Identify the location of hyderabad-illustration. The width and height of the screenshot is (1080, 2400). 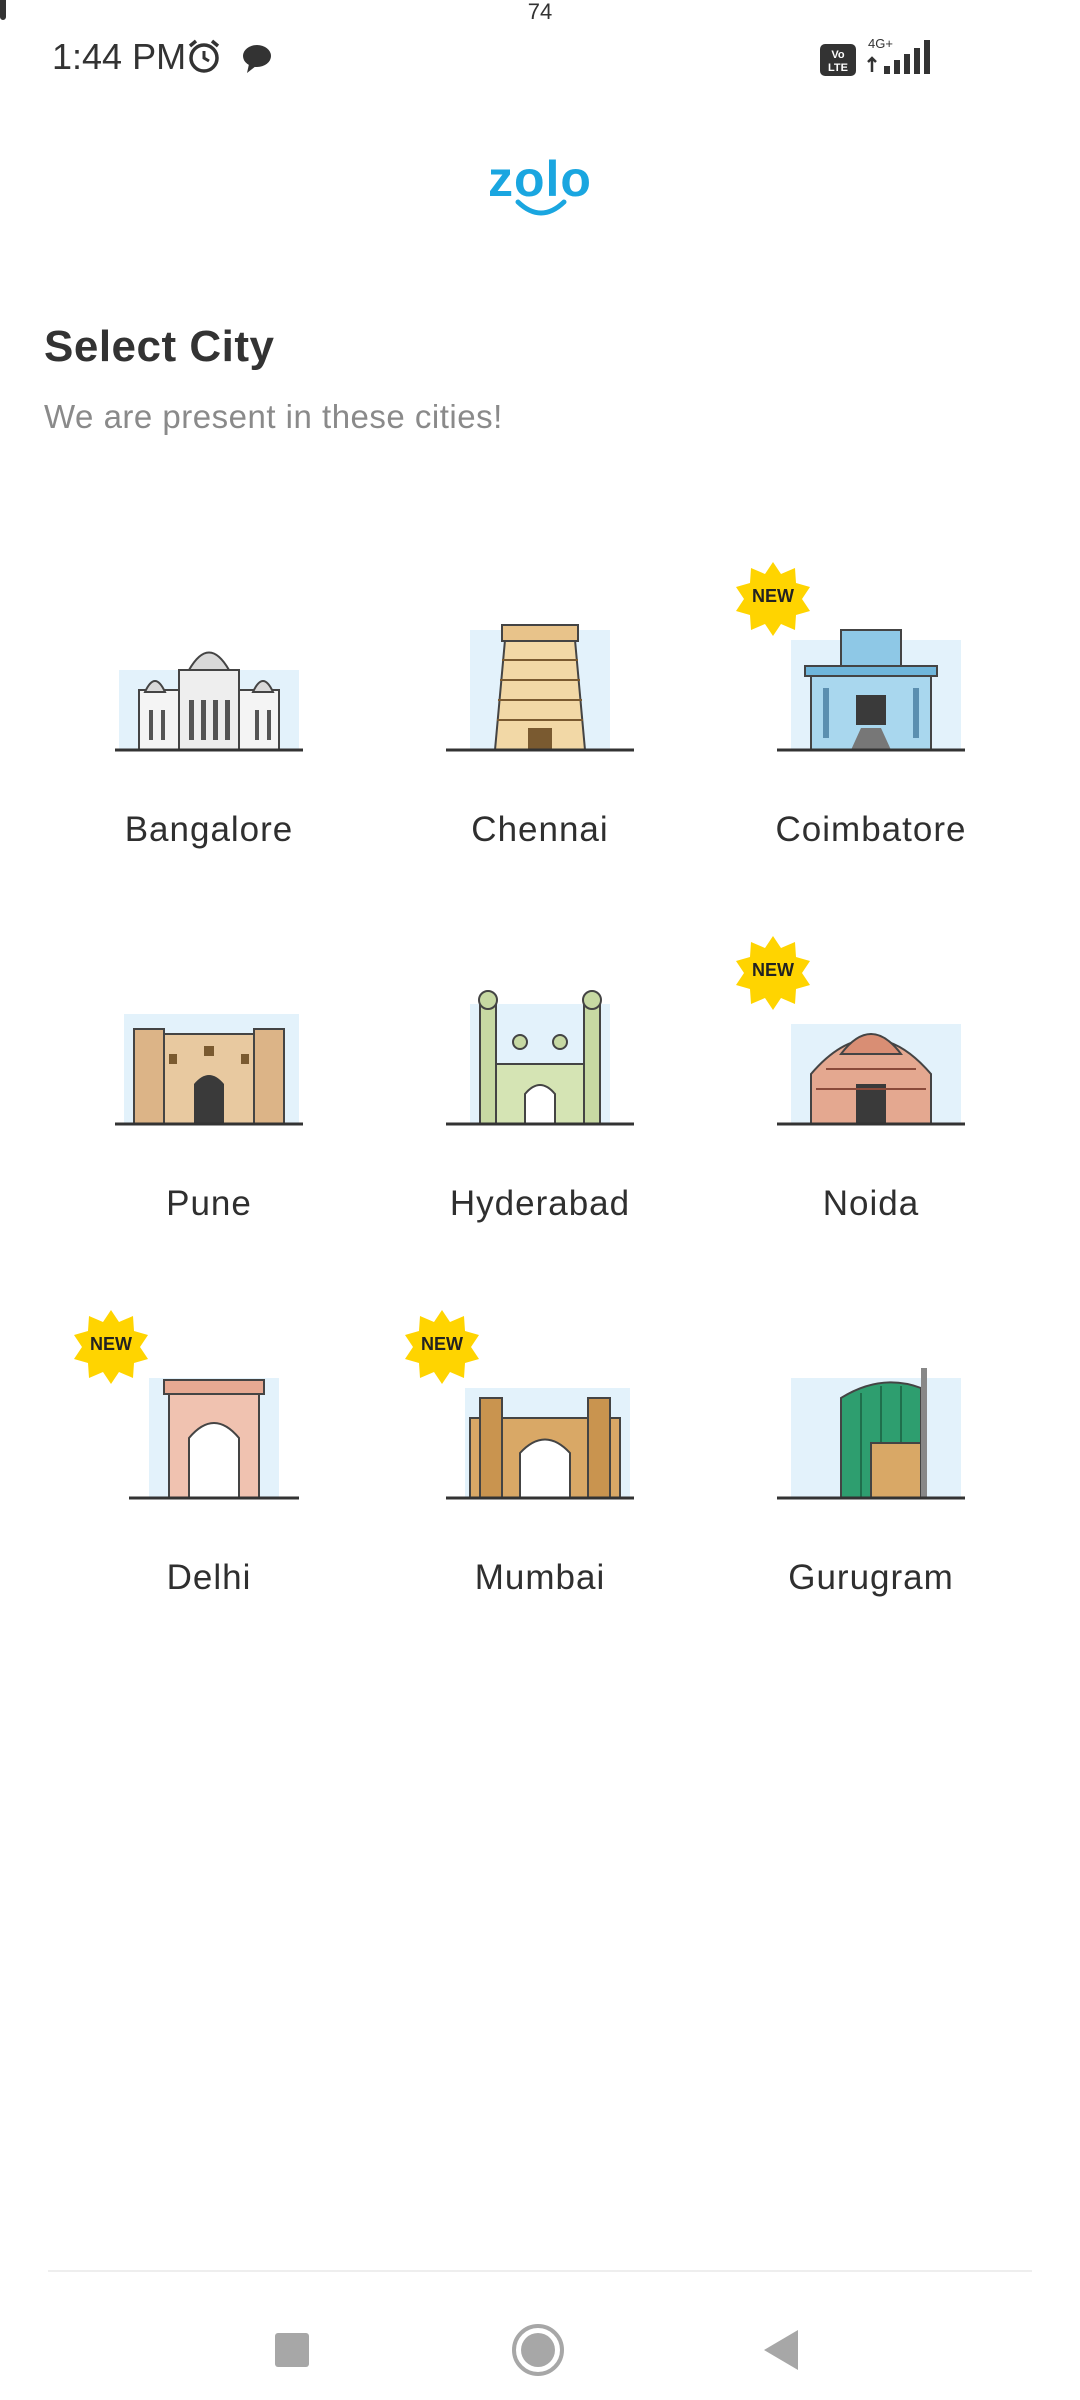
(540, 1058).